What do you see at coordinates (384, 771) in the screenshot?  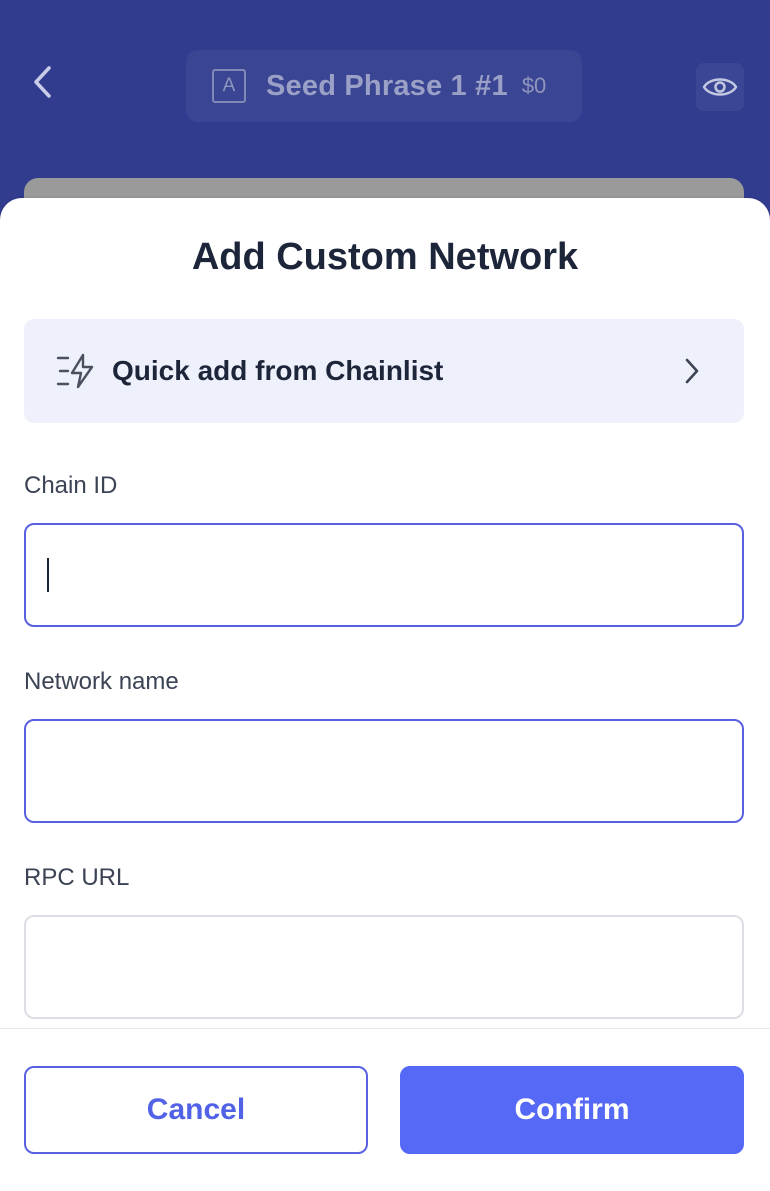 I see `network-name-input` at bounding box center [384, 771].